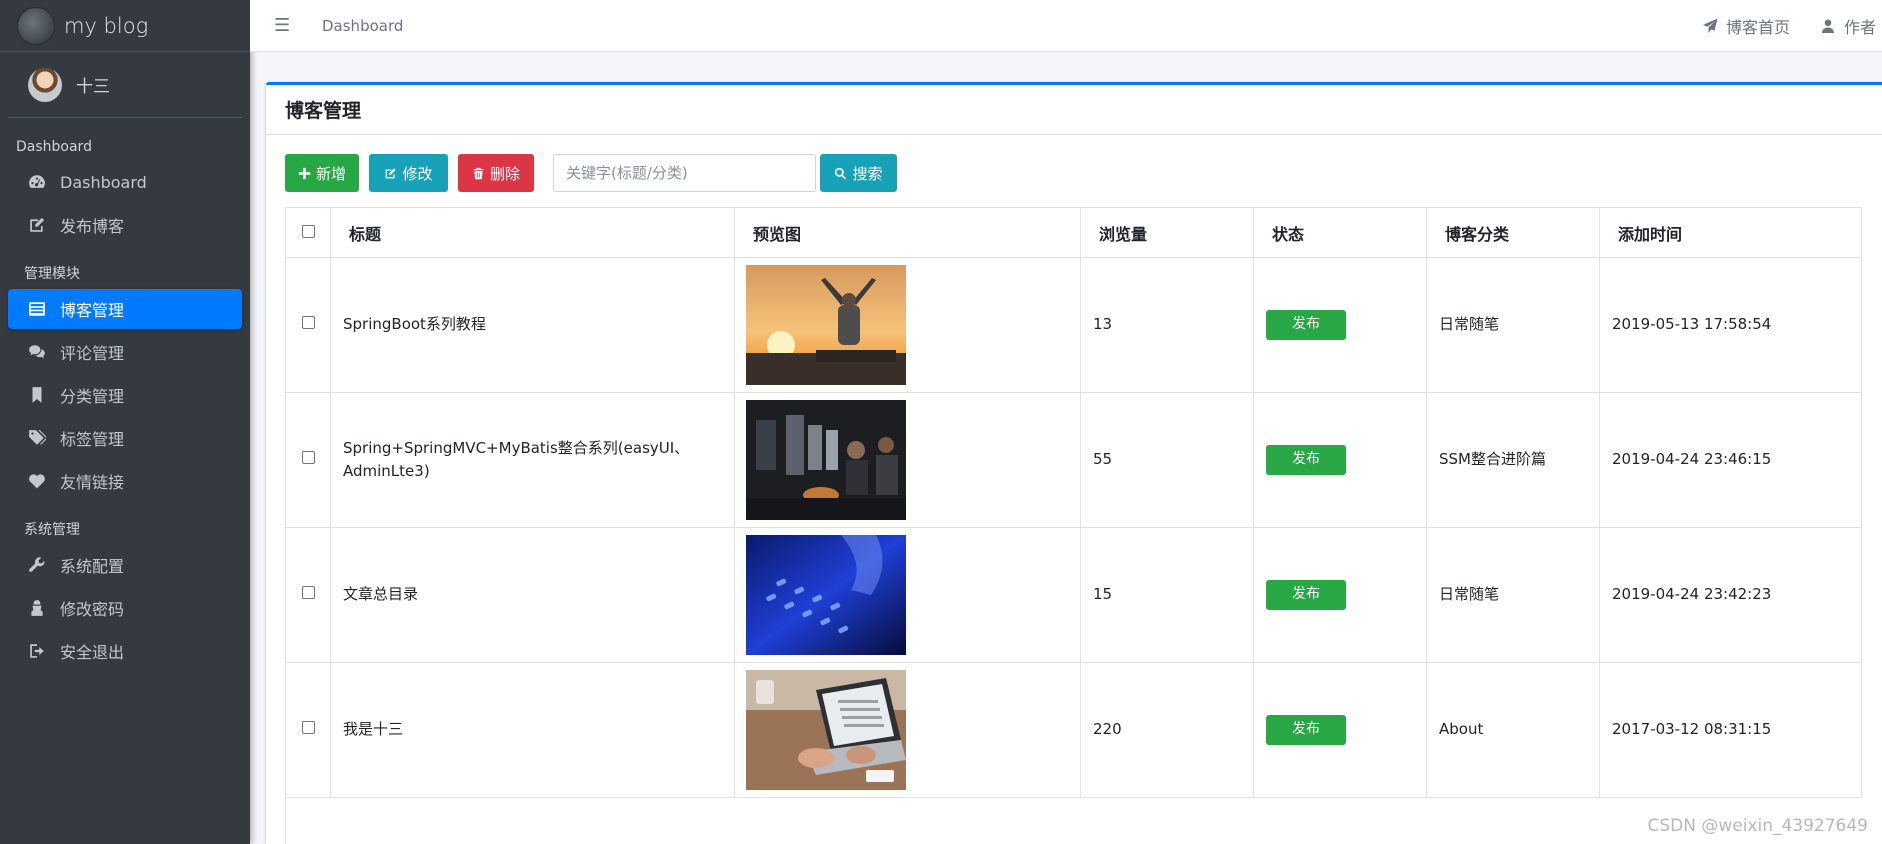 This screenshot has height=844, width=1882. I want to click on table-bottom-border, so click(285, 821).